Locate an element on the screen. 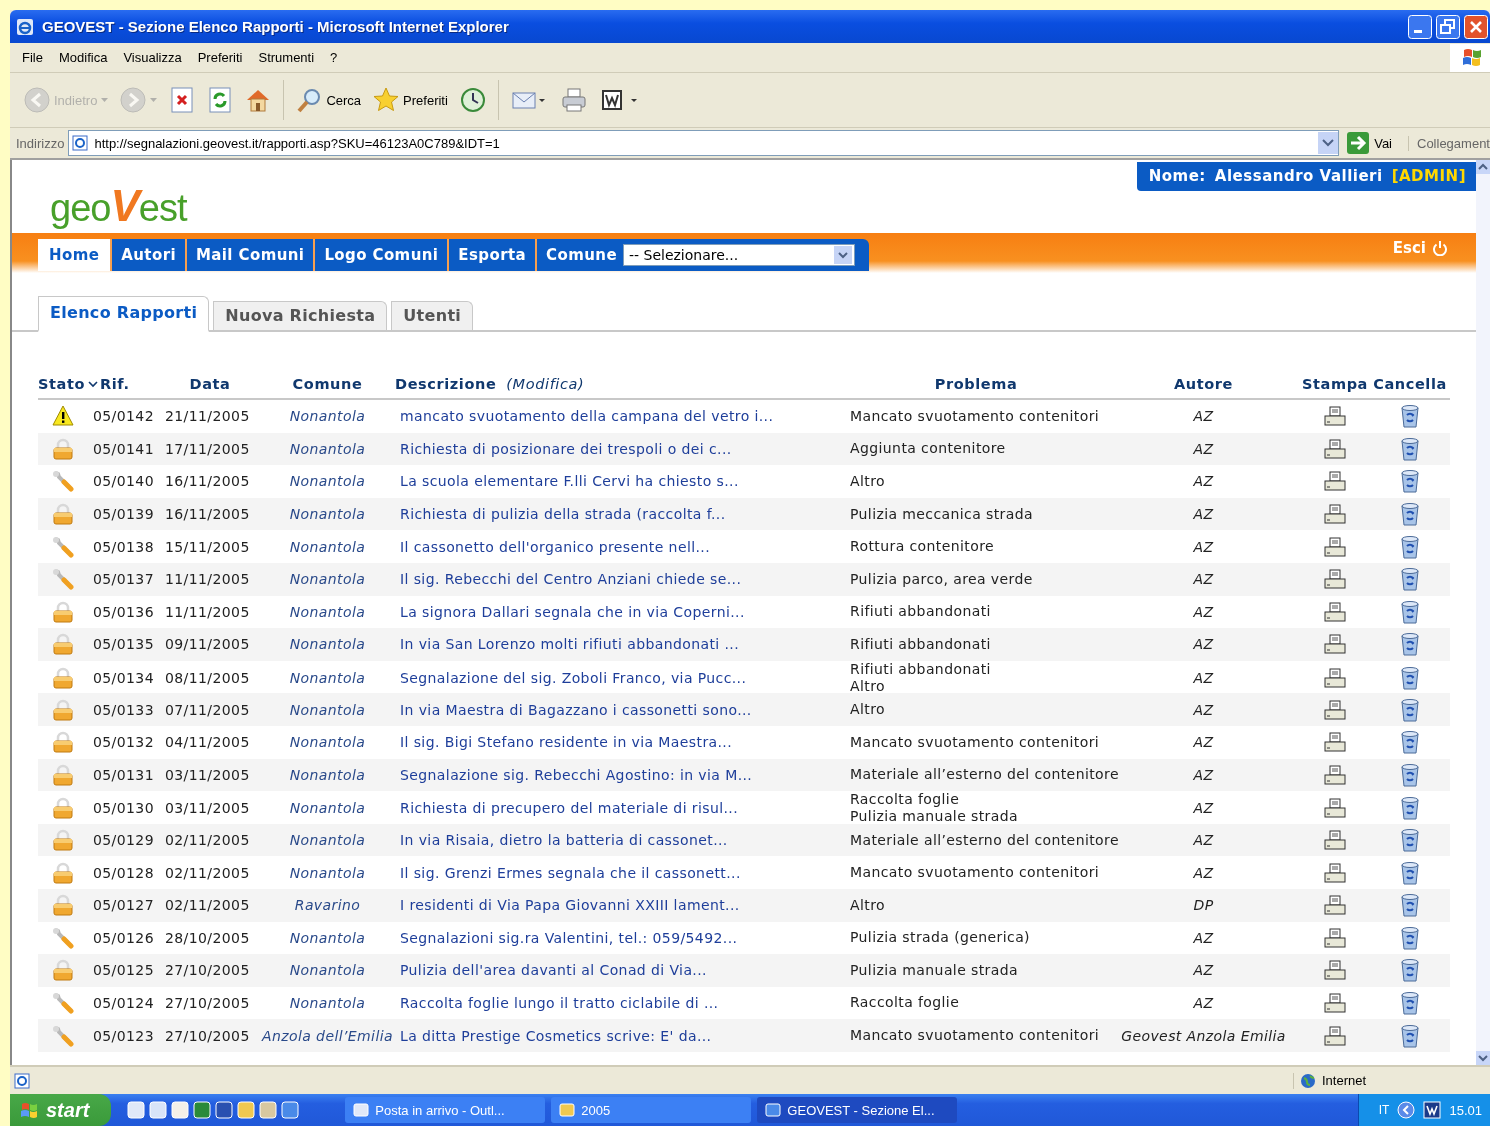 This screenshot has height=1126, width=1490. search-button: Cerca is located at coordinates (329, 100).